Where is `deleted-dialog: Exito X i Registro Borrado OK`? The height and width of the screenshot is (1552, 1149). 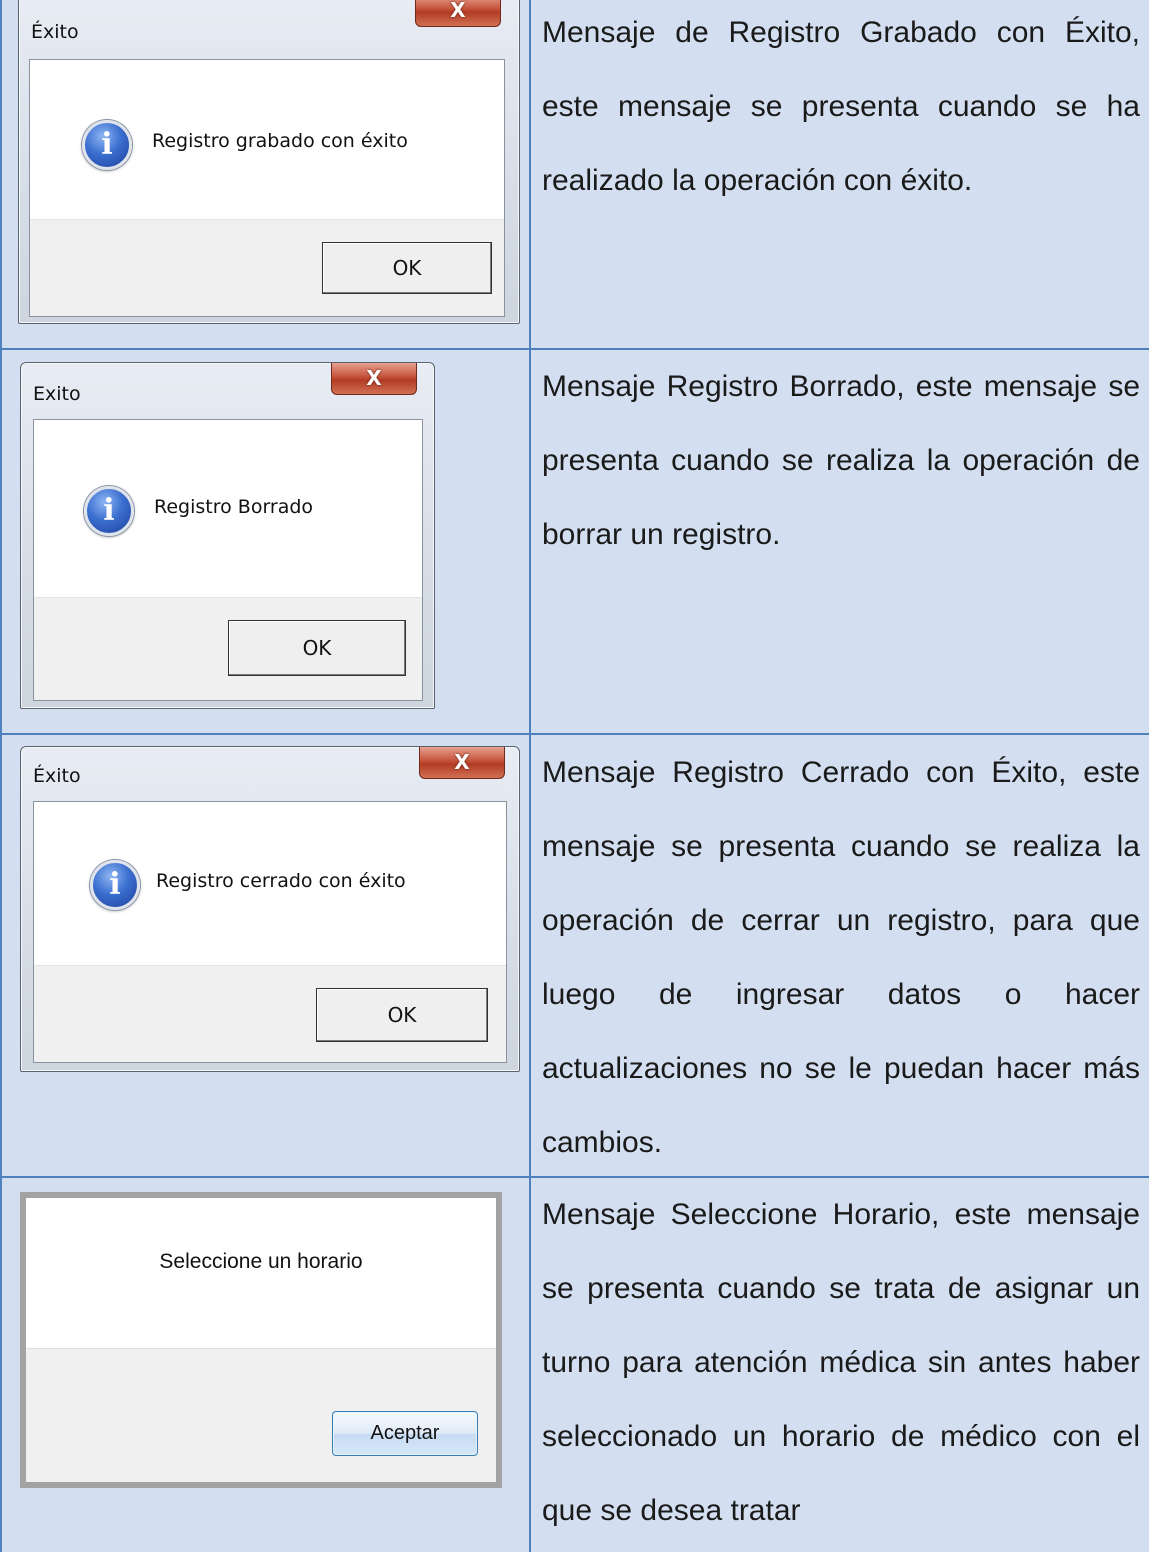 deleted-dialog: Exito X i Registro Borrado OK is located at coordinates (227, 535).